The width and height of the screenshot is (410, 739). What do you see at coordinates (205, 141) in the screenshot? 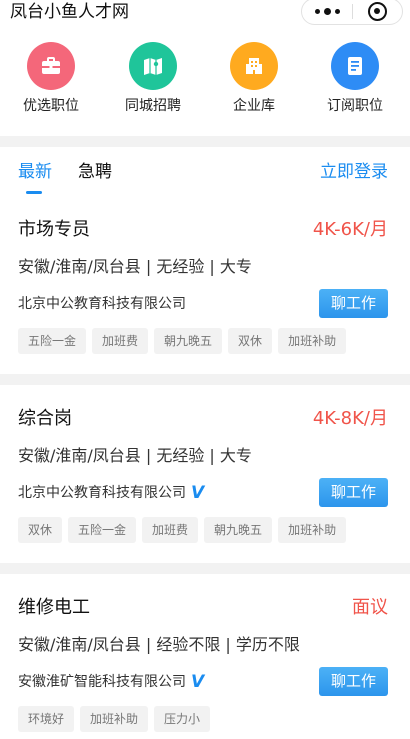
I see `section-divider` at bounding box center [205, 141].